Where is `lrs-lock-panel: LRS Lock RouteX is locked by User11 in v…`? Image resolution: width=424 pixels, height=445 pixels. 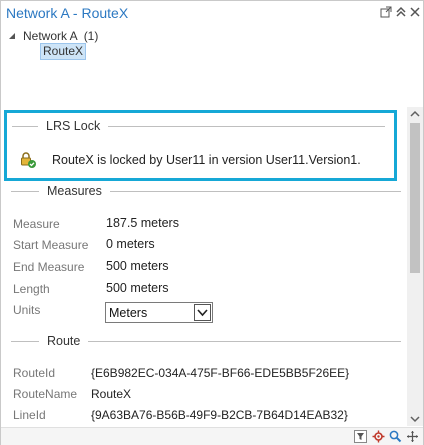 lrs-lock-panel: LRS Lock RouteX is locked by User11 in v… is located at coordinates (200, 145).